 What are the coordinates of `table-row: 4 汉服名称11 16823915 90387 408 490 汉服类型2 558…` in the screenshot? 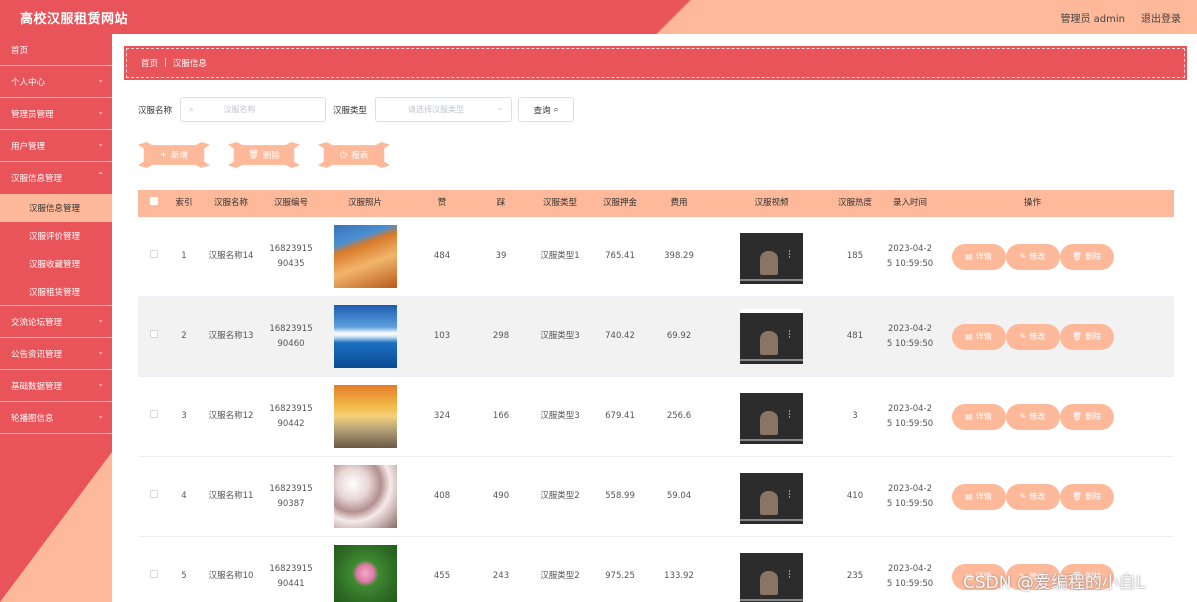 It's located at (656, 497).